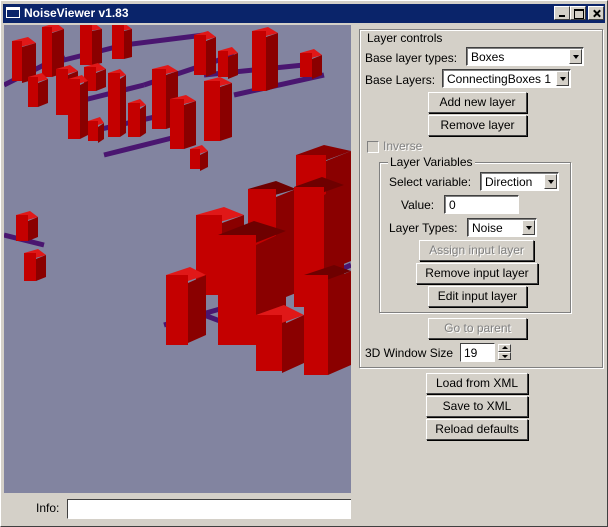 The image size is (608, 527). What do you see at coordinates (13, 12) in the screenshot?
I see `app-window-icon` at bounding box center [13, 12].